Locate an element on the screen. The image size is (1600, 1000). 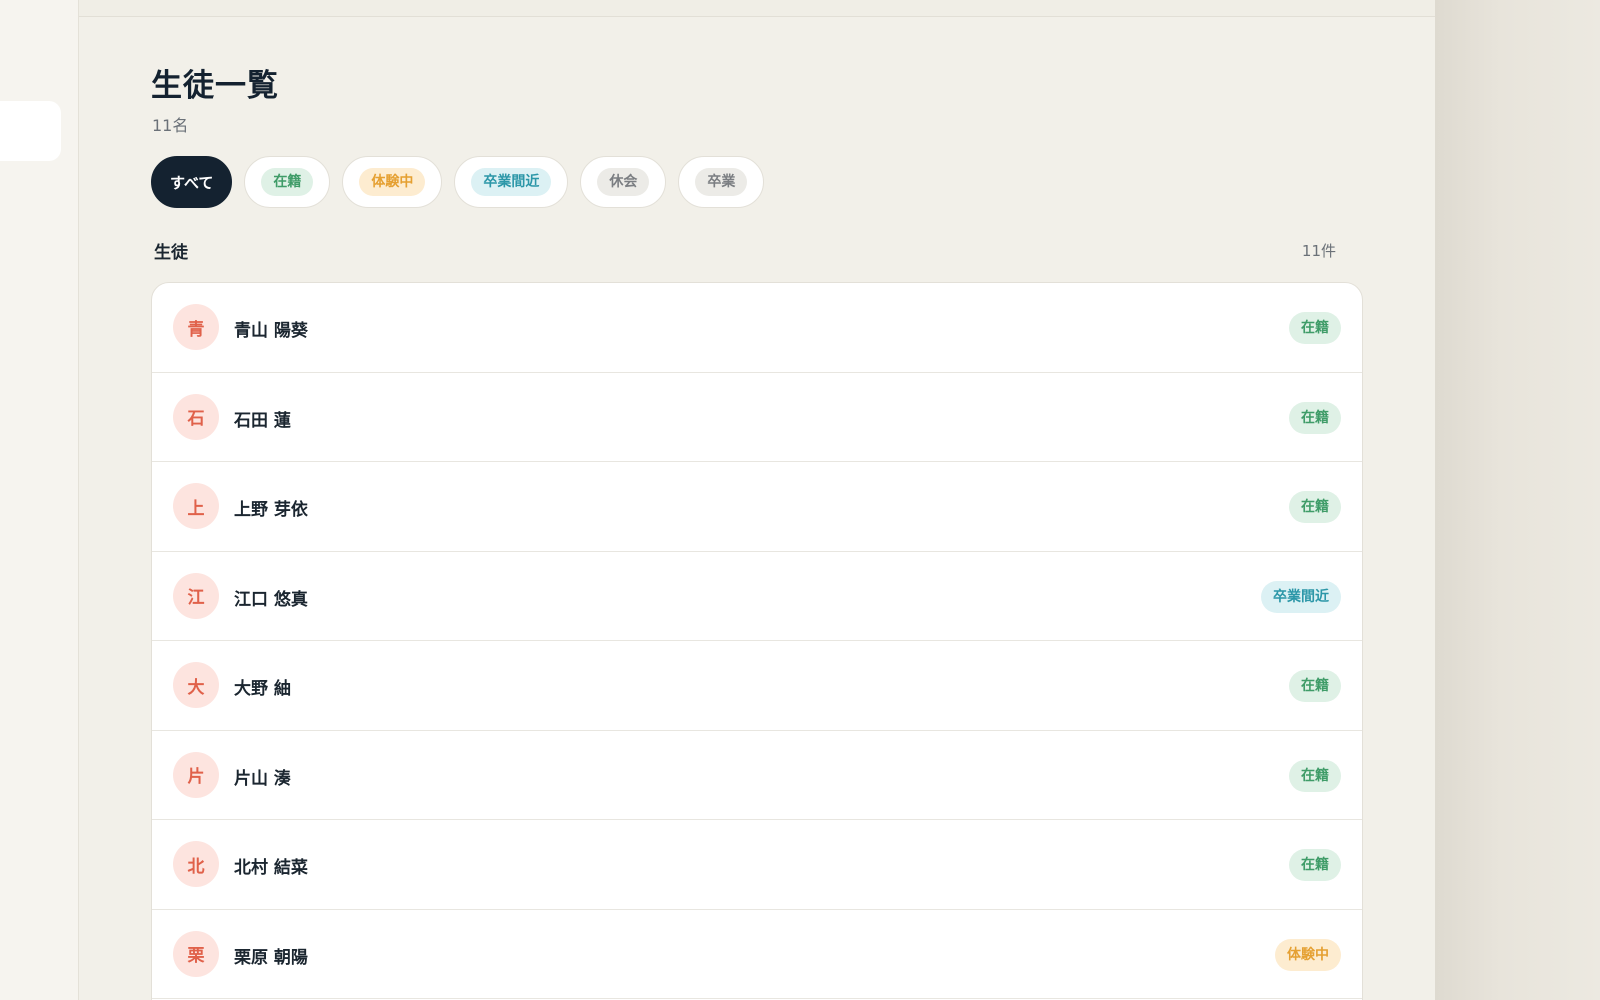
student-name: 片山 湊 is located at coordinates (262, 778).